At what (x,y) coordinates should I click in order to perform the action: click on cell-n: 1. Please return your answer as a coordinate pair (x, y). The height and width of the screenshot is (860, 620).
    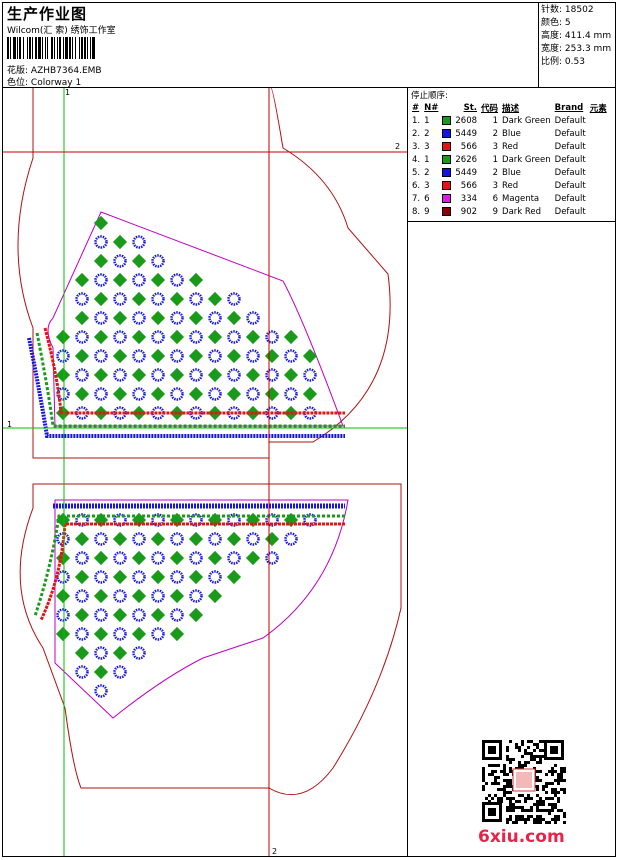
    Looking at the image, I should click on (427, 159).